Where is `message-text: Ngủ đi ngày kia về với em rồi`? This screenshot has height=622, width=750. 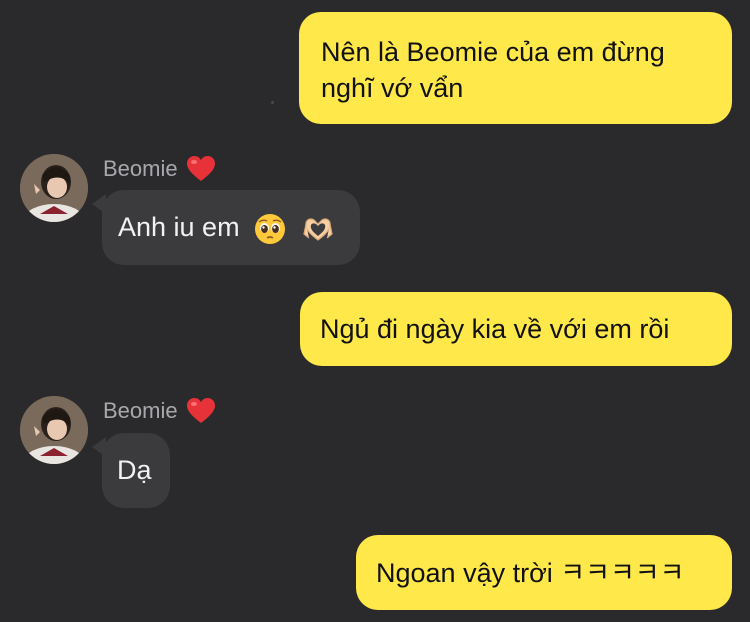 message-text: Ngủ đi ngày kia về với em rồi is located at coordinates (495, 329).